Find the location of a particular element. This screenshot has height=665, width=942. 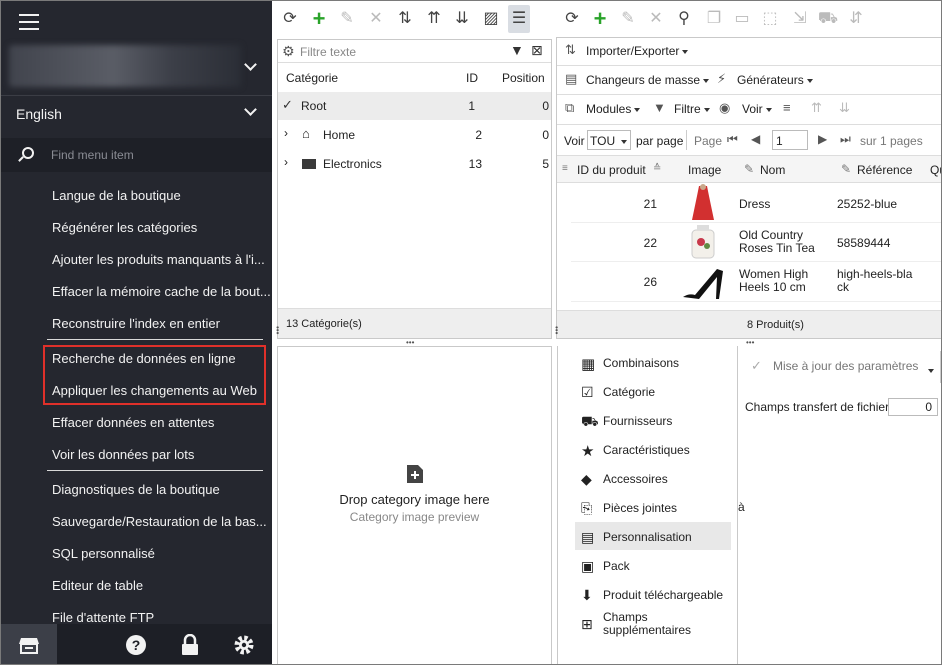

column-position: Position is located at coordinates (523, 78).